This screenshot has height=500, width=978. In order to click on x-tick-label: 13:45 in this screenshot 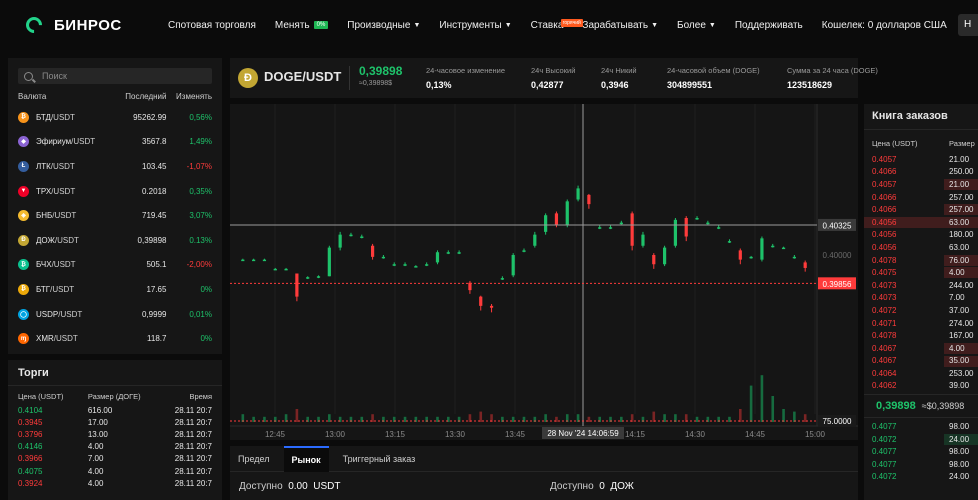, I will do `click(515, 434)`.